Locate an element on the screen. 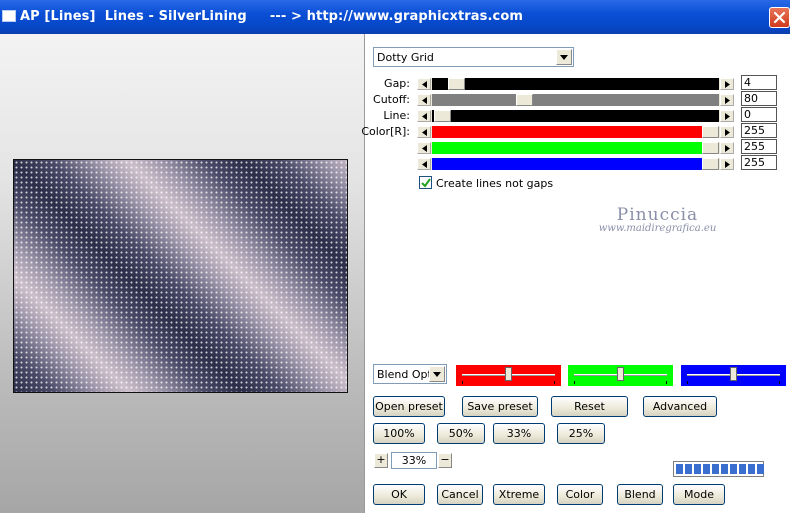 Image resolution: width=790 pixels, height=513 pixels. zoom-out-button: − is located at coordinates (445, 460).